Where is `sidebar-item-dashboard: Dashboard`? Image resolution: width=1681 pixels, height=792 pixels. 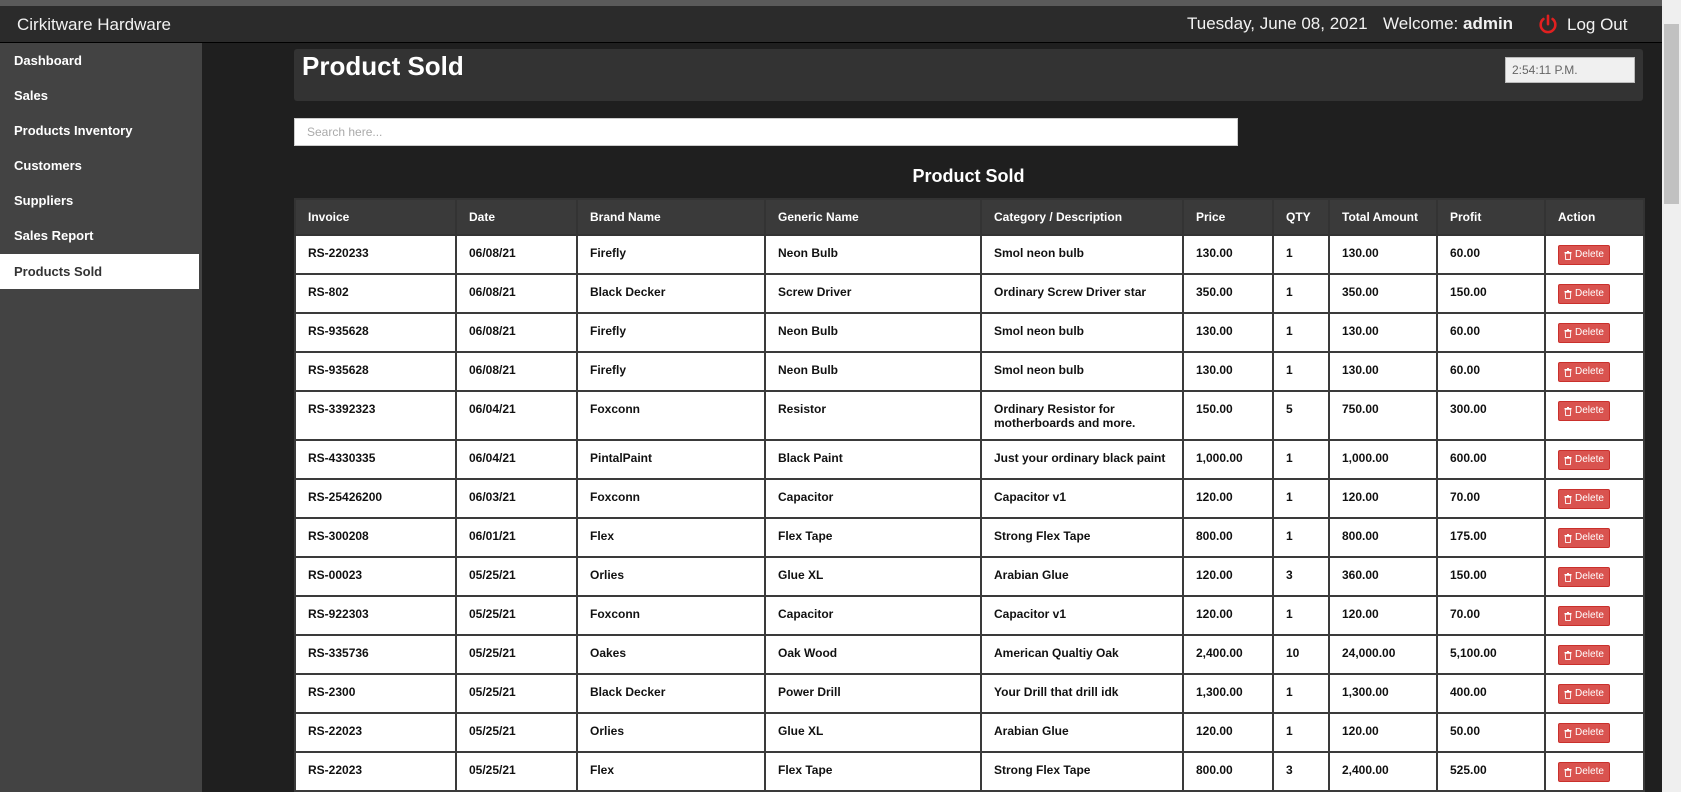 sidebar-item-dashboard: Dashboard is located at coordinates (99, 60).